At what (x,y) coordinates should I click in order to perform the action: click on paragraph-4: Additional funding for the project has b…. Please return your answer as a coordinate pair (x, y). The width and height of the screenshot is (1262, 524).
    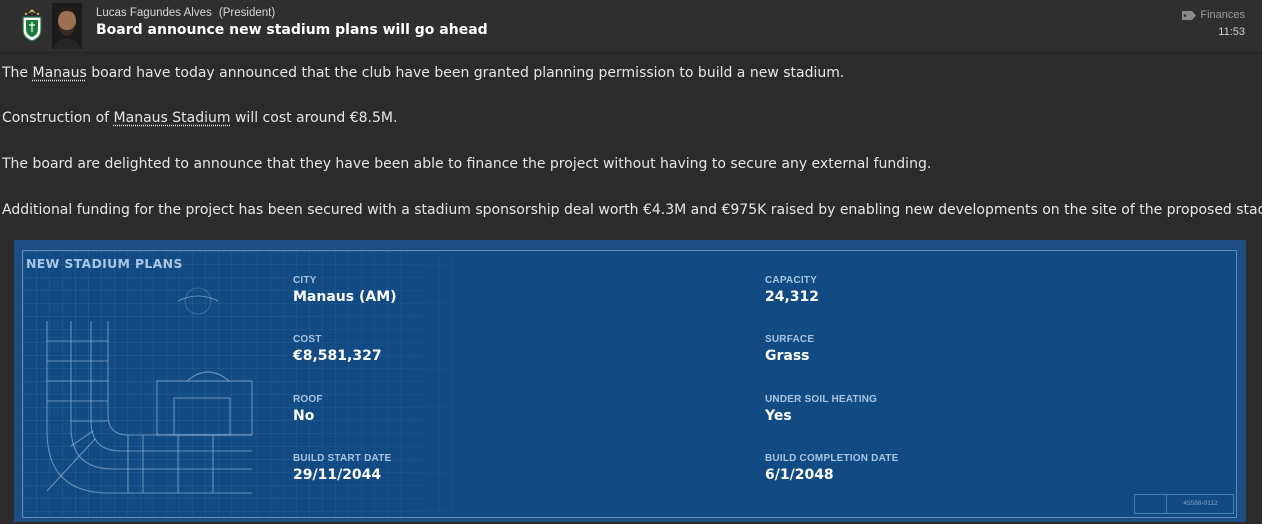
    Looking at the image, I should click on (632, 210).